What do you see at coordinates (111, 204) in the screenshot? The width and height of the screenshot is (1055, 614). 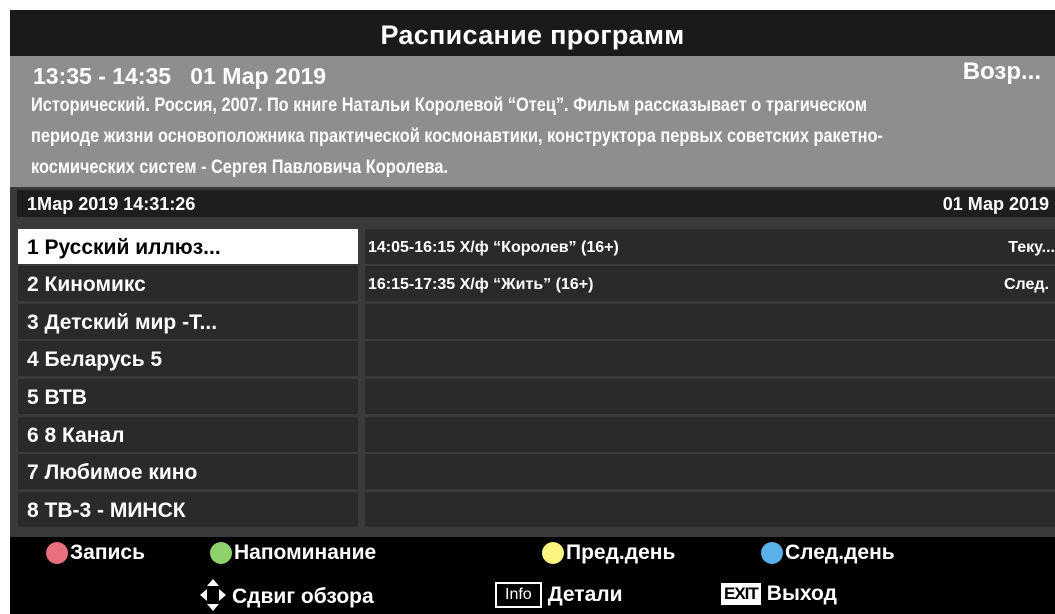 I see `current-datetime: 1Мар 2019 14:31:26` at bounding box center [111, 204].